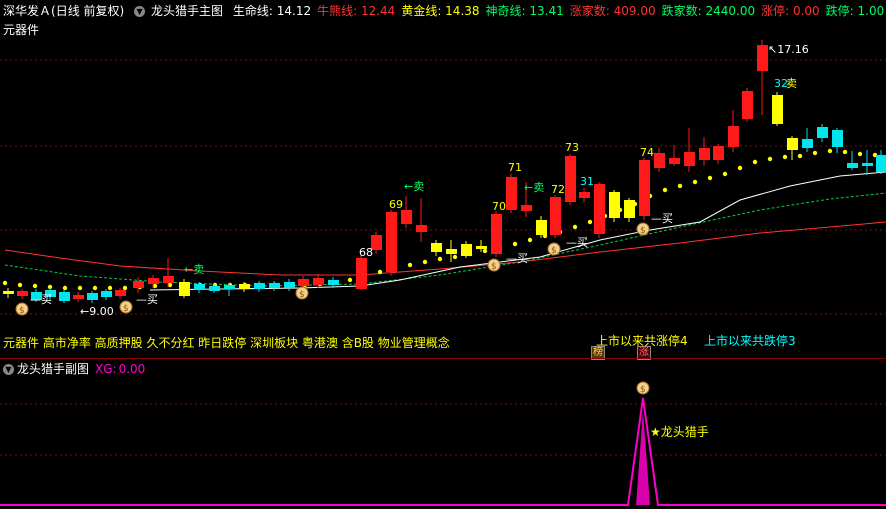 Image resolution: width=886 pixels, height=509 pixels. I want to click on arrow-sell-label-2: ←卖, so click(534, 187).